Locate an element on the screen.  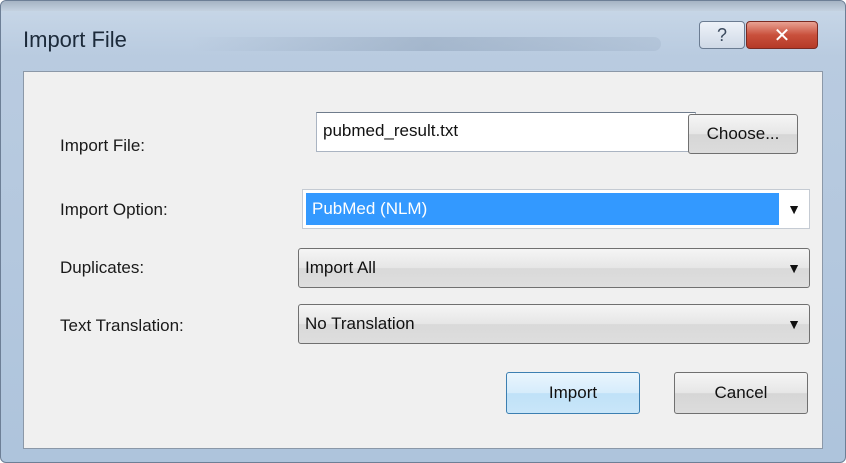
text-translation-label: Text Translation: is located at coordinates (122, 325).